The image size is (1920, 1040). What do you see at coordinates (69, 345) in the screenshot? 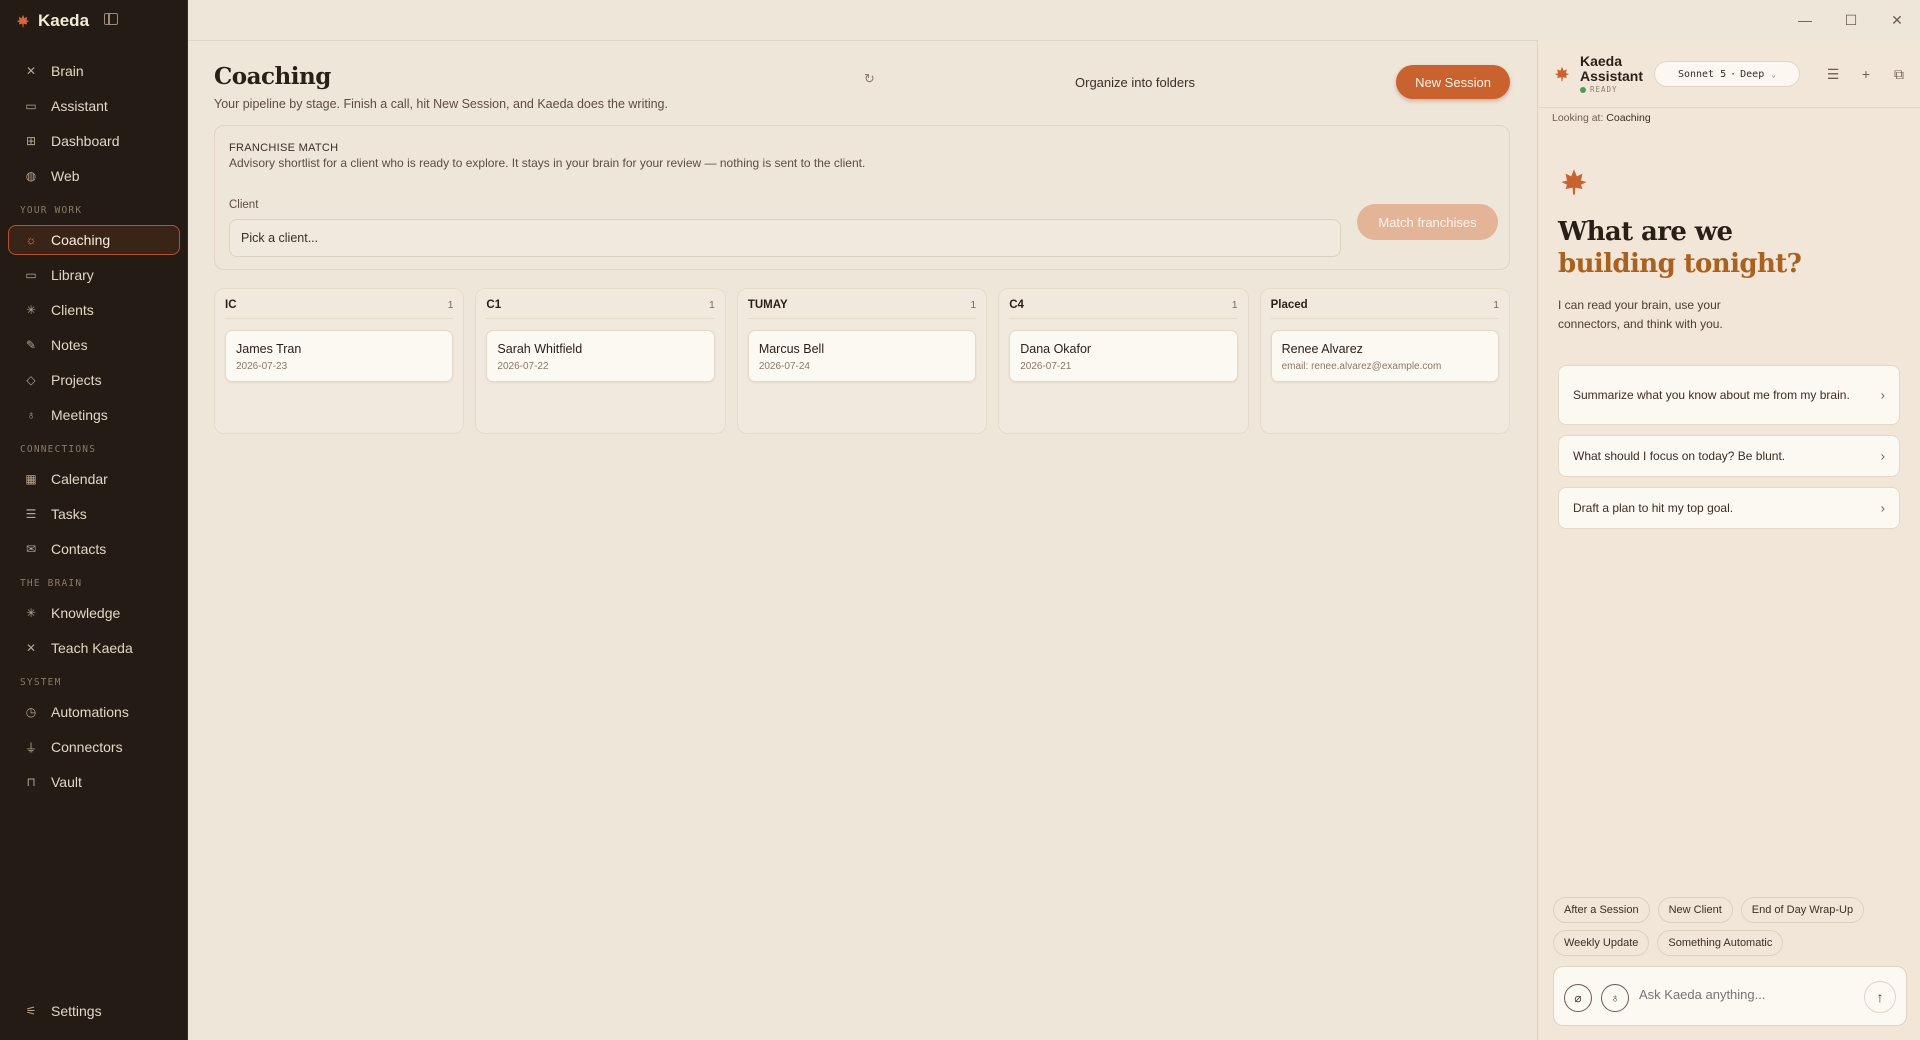
I see `sidebar-item-label: Notes` at bounding box center [69, 345].